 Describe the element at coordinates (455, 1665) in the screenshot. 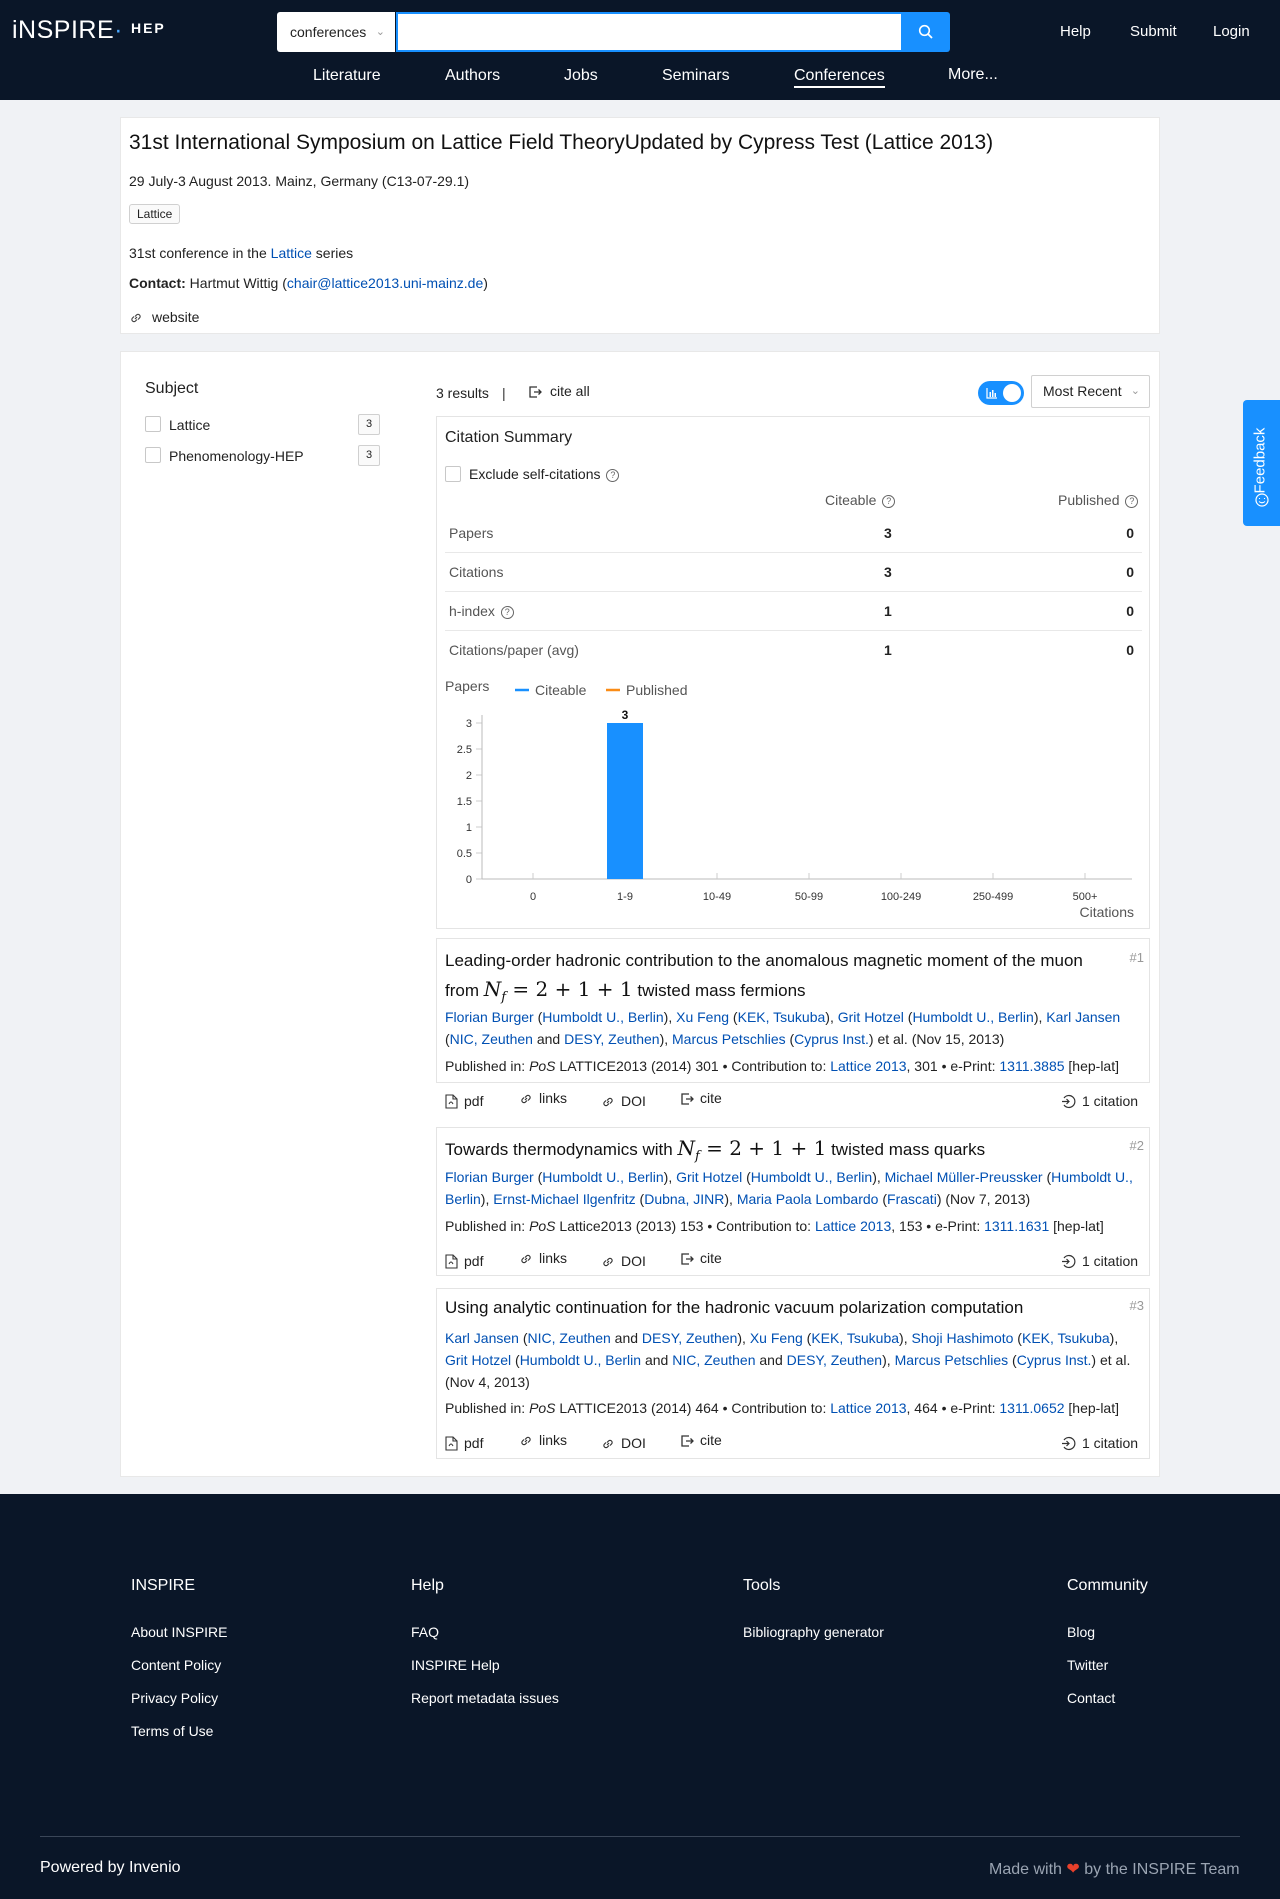

I see `footer-link: INSPIRE Help` at that location.